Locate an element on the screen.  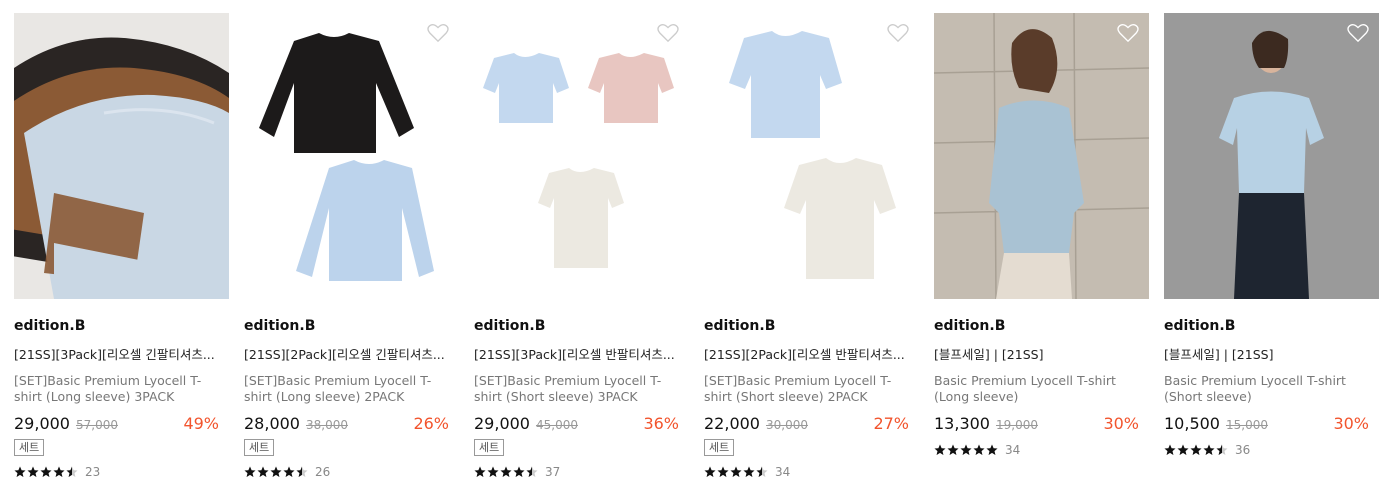
rating: 36 is located at coordinates (1271, 450).